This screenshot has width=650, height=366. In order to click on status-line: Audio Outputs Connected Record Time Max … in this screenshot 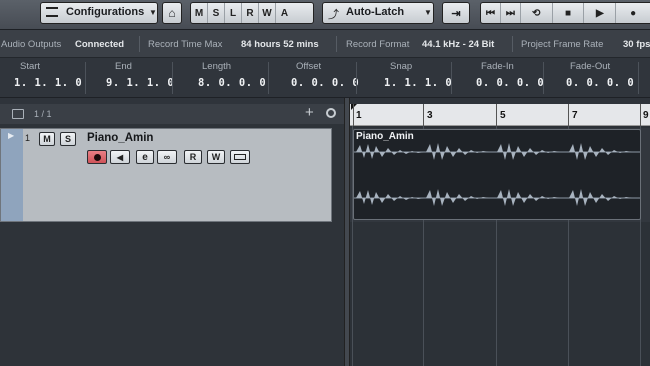, I will do `click(325, 44)`.